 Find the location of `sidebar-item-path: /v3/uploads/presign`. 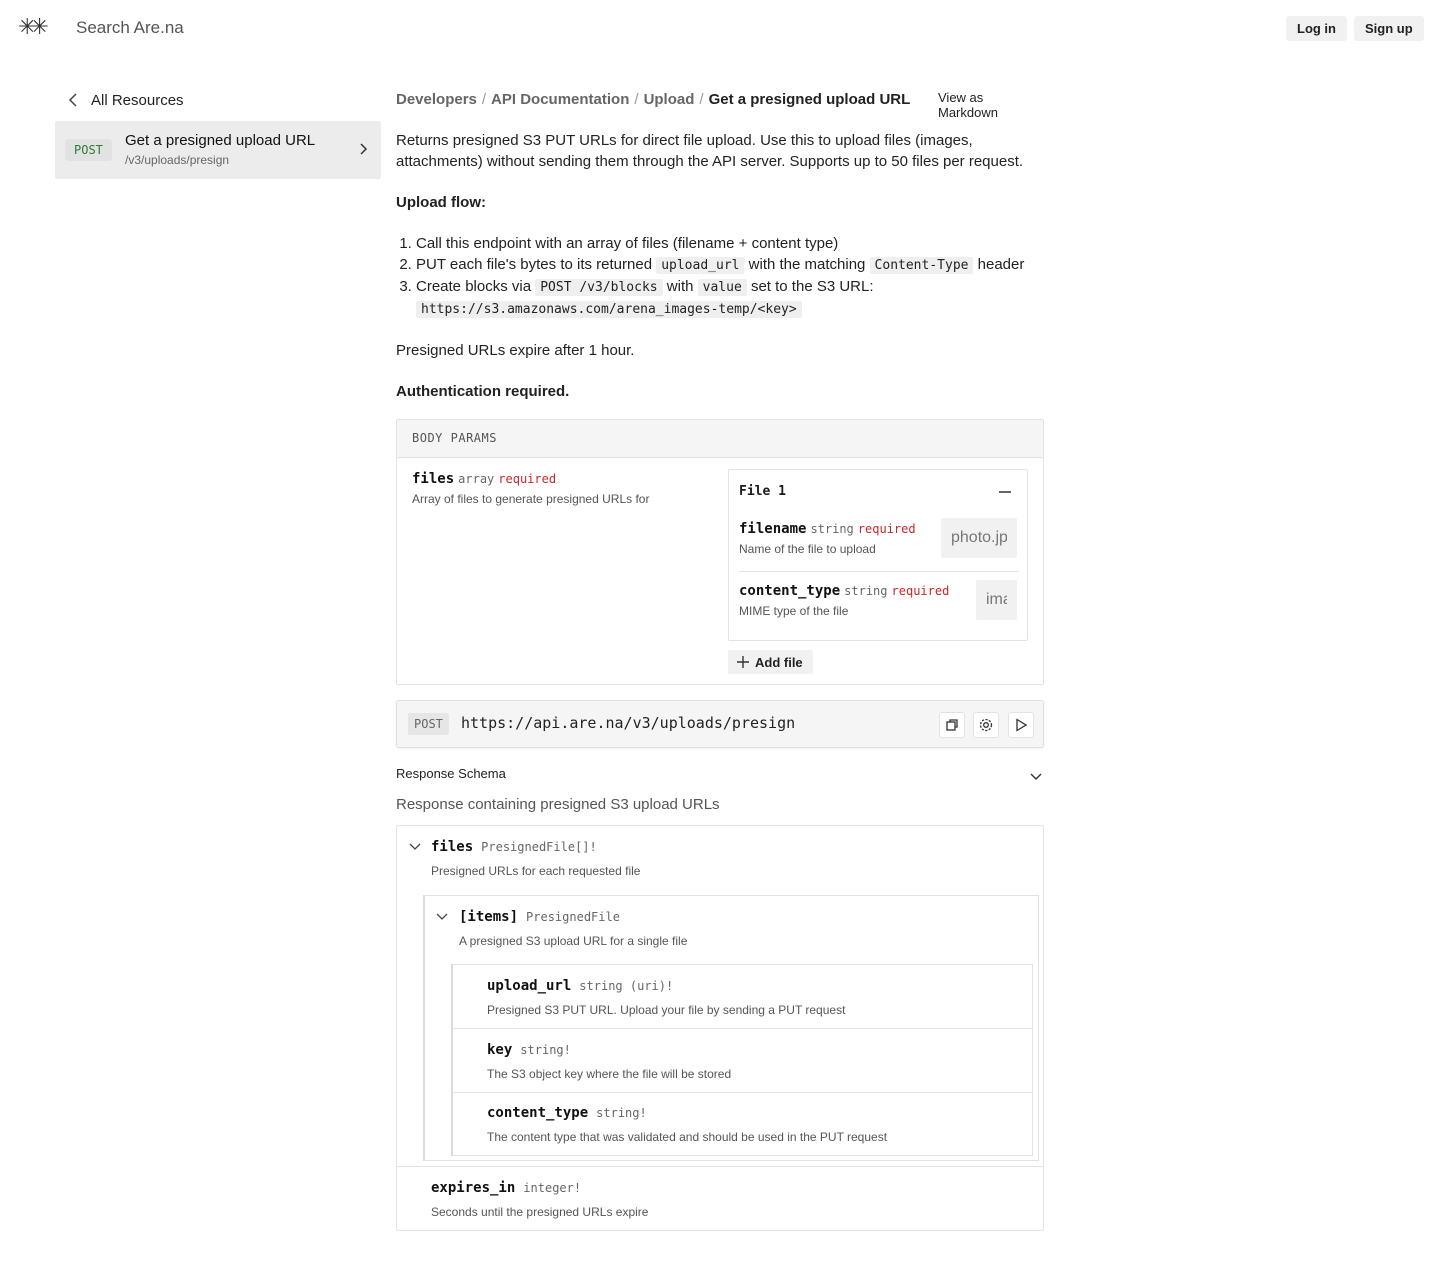

sidebar-item-path: /v3/uploads/presign is located at coordinates (177, 160).